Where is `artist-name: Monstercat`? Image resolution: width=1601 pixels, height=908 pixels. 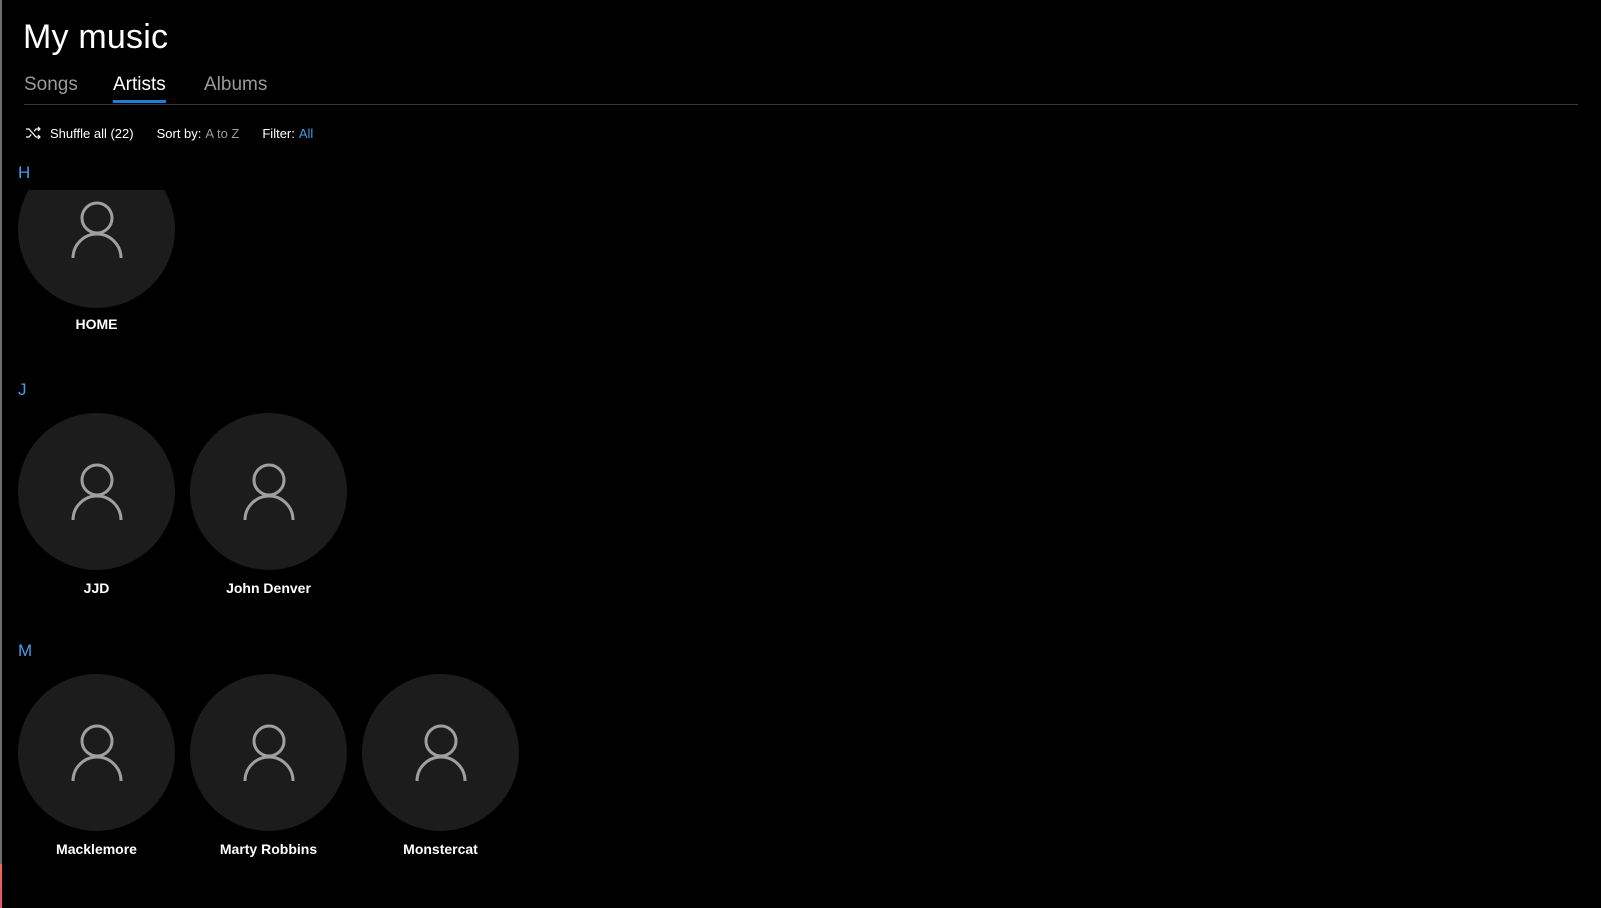
artist-name: Monstercat is located at coordinates (440, 849).